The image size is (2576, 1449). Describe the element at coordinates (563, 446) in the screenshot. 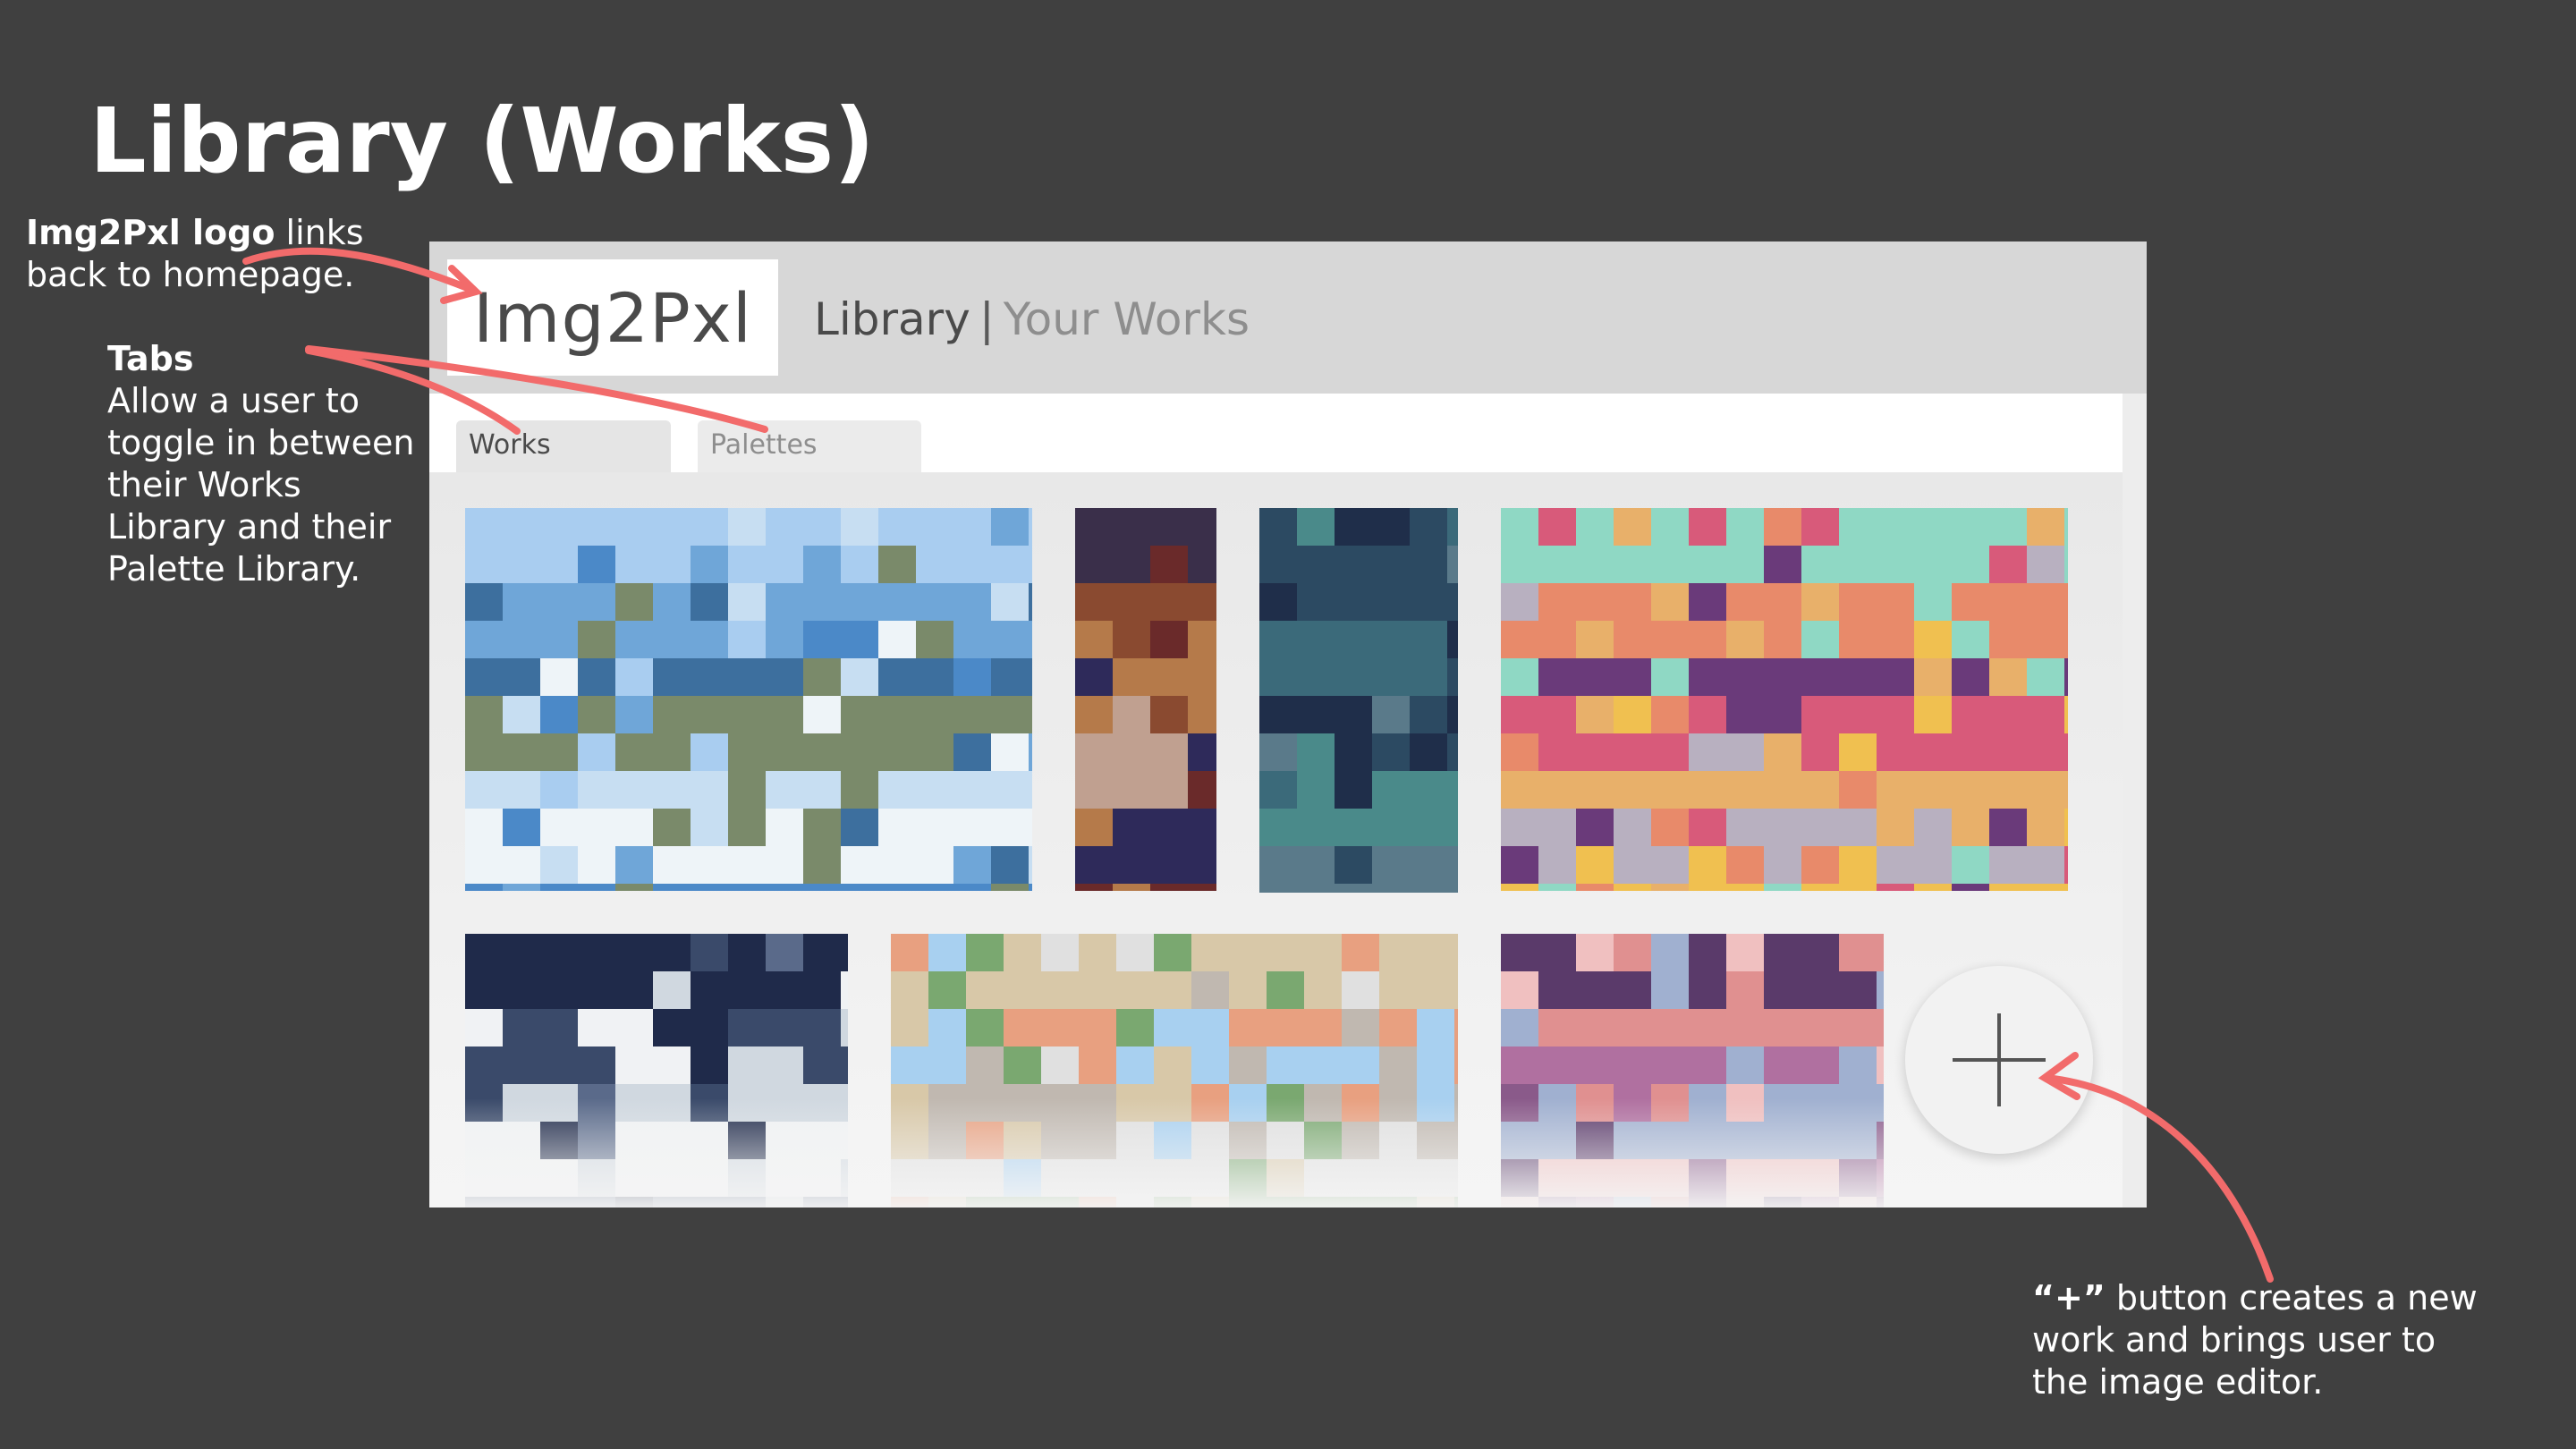

I see `tab-works: Works` at that location.